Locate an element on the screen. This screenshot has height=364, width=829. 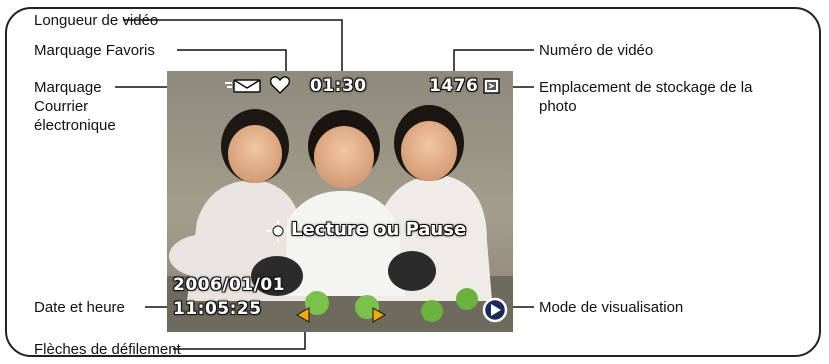
label-favorite-tag: Marquage Favoris is located at coordinates (94, 50).